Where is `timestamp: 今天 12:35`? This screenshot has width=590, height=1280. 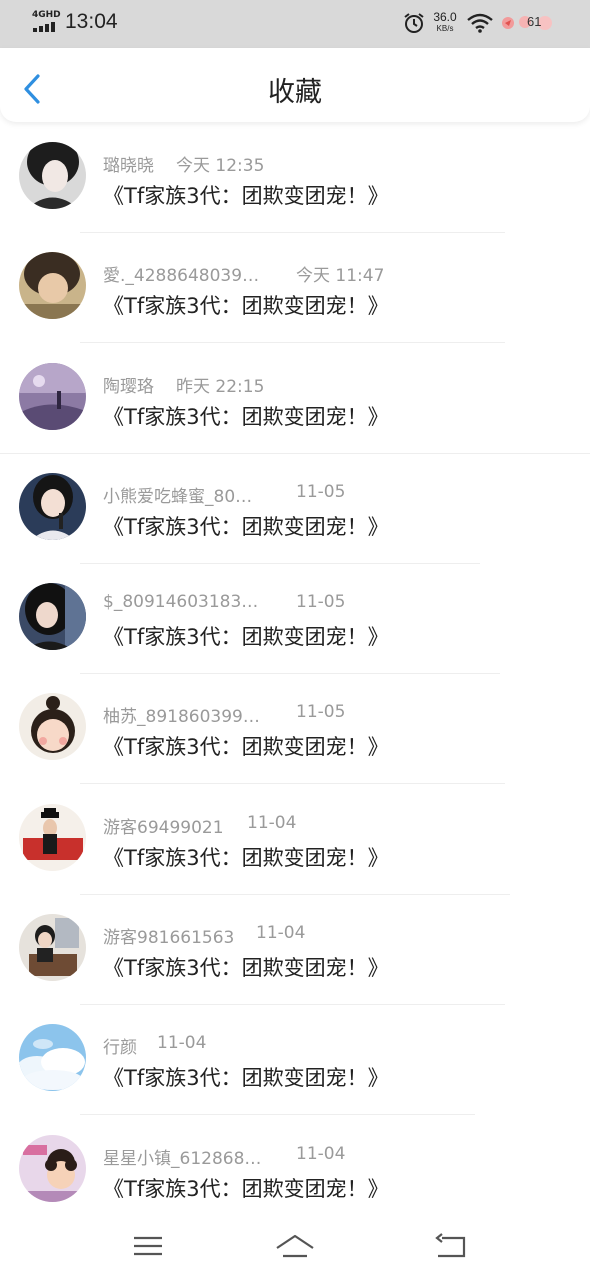
timestamp: 今天 12:35 is located at coordinates (220, 166).